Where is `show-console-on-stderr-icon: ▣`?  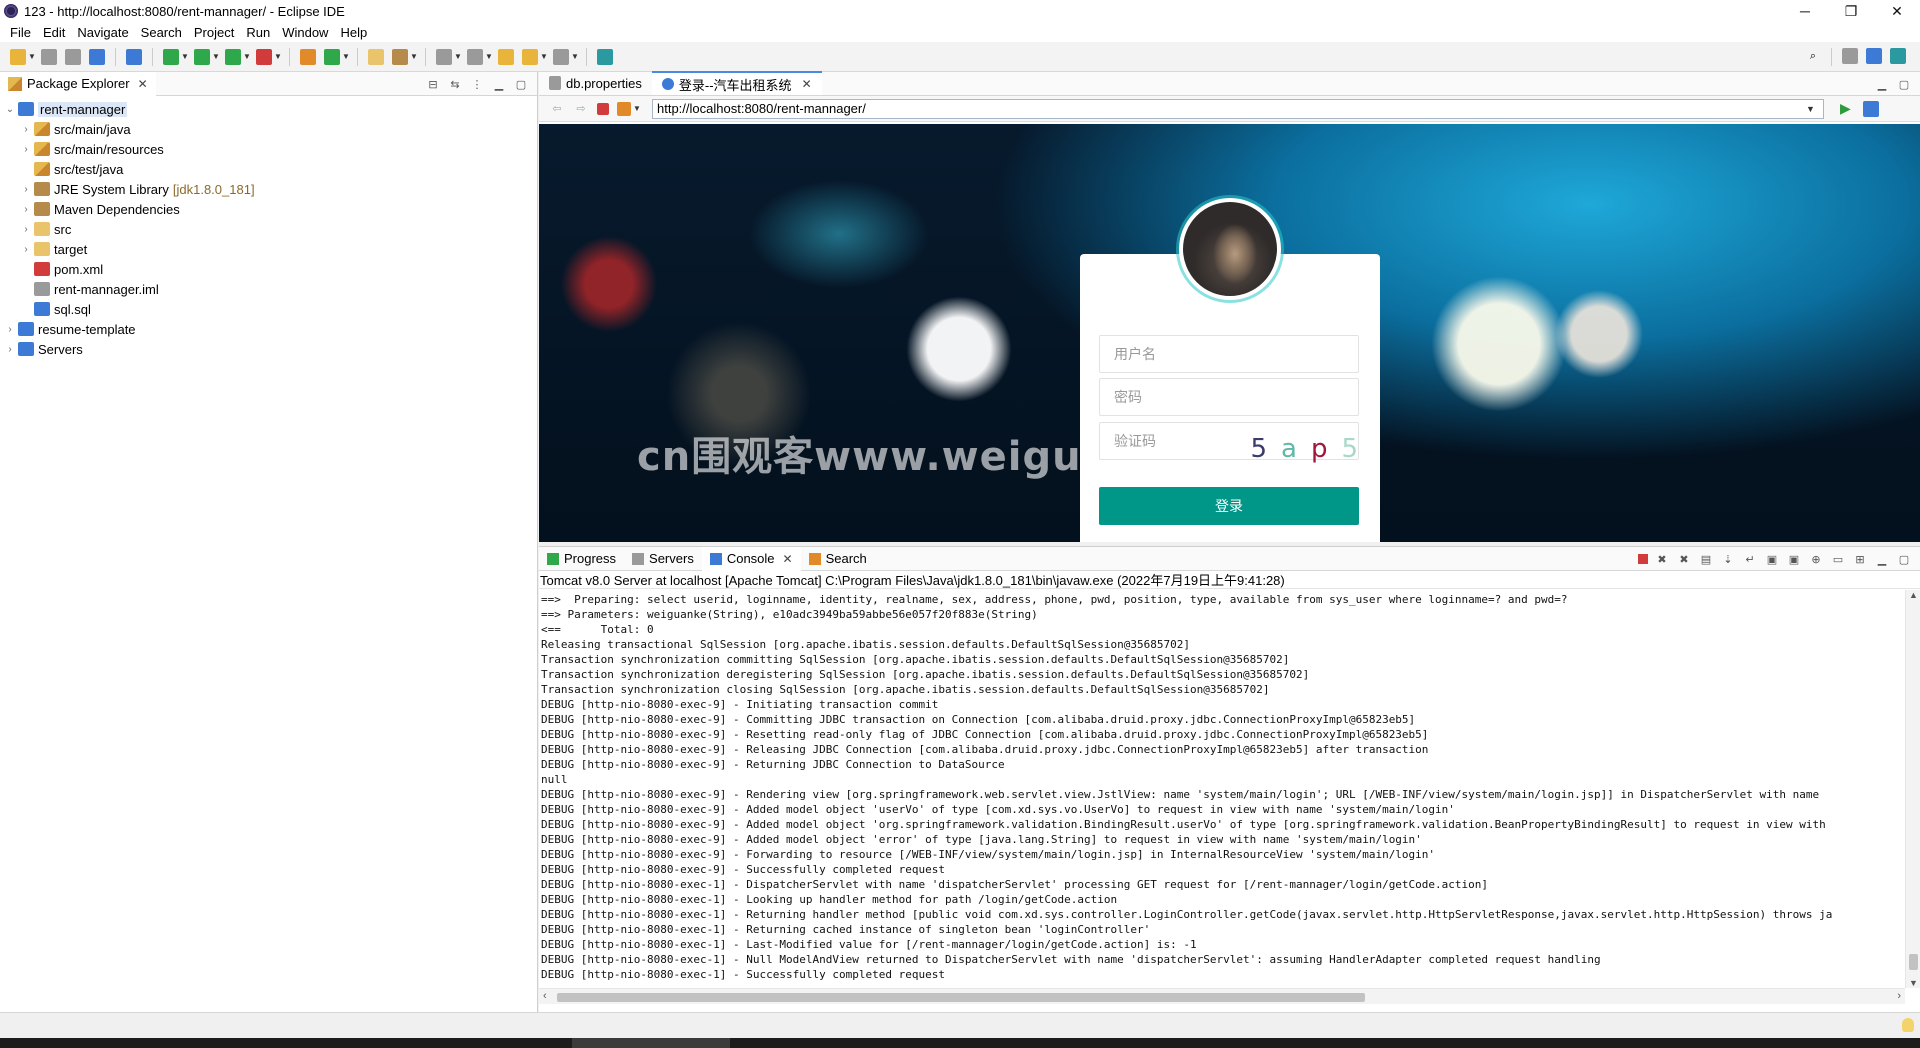
show-console-on-stderr-icon: ▣ is located at coordinates (1794, 559).